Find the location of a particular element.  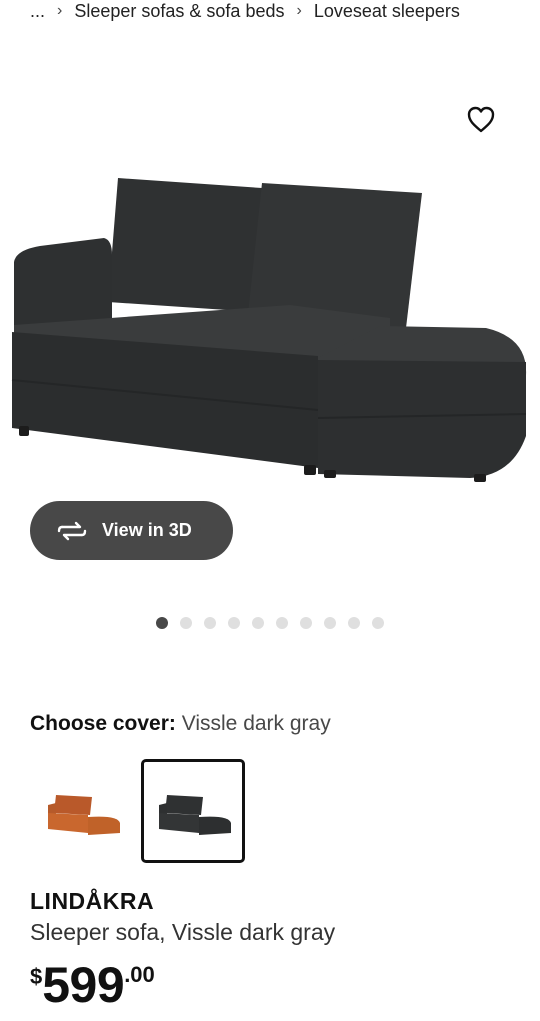

product-description: Sleeper sofa, Vissle dark gray is located at coordinates (183, 932).